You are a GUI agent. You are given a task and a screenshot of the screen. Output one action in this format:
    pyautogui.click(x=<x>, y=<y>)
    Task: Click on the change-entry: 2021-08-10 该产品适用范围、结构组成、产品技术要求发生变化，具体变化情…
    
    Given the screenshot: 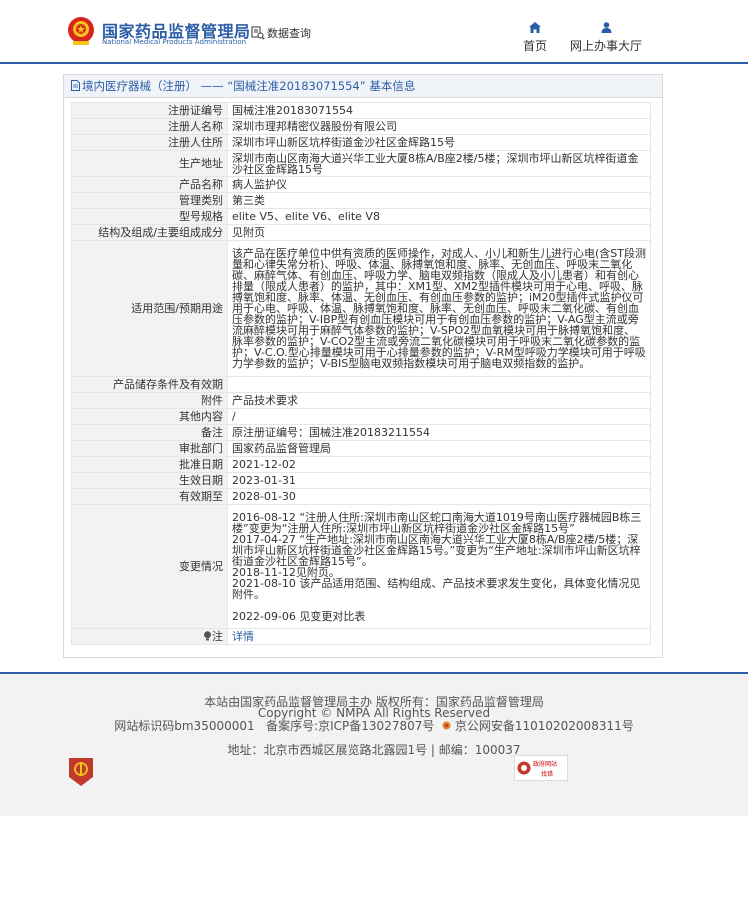 What is the action you would take?
    pyautogui.click(x=436, y=588)
    